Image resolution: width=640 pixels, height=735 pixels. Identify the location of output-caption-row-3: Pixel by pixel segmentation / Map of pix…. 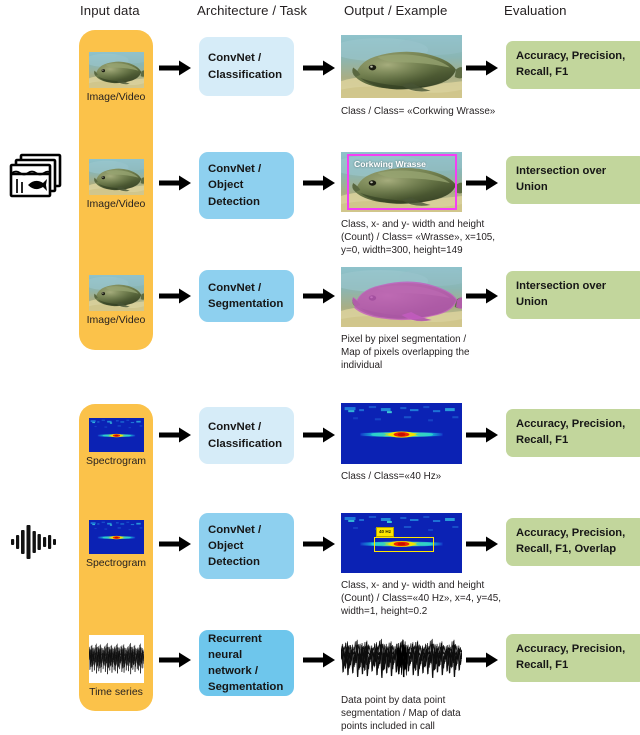
(405, 353).